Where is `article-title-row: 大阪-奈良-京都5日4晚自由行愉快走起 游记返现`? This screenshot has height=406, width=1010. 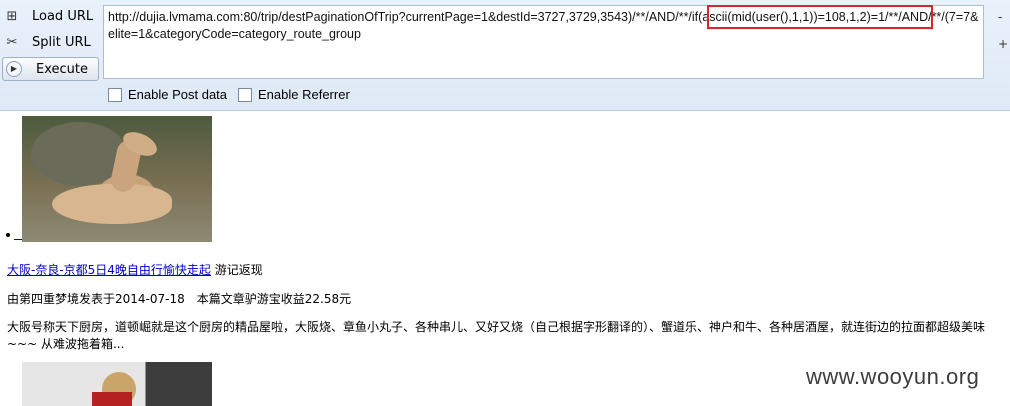 article-title-row: 大阪-奈良-京都5日4晚自由行愉快走起 游记返现 is located at coordinates (135, 269).